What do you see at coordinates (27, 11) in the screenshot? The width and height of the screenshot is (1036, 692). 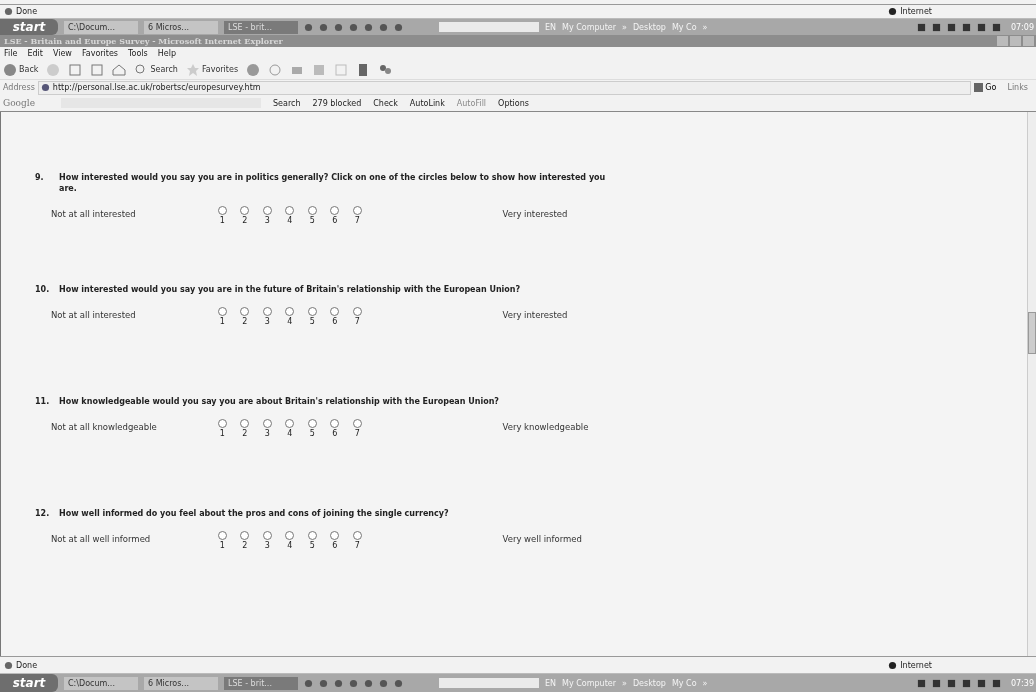 I see `status-text: Done` at bounding box center [27, 11].